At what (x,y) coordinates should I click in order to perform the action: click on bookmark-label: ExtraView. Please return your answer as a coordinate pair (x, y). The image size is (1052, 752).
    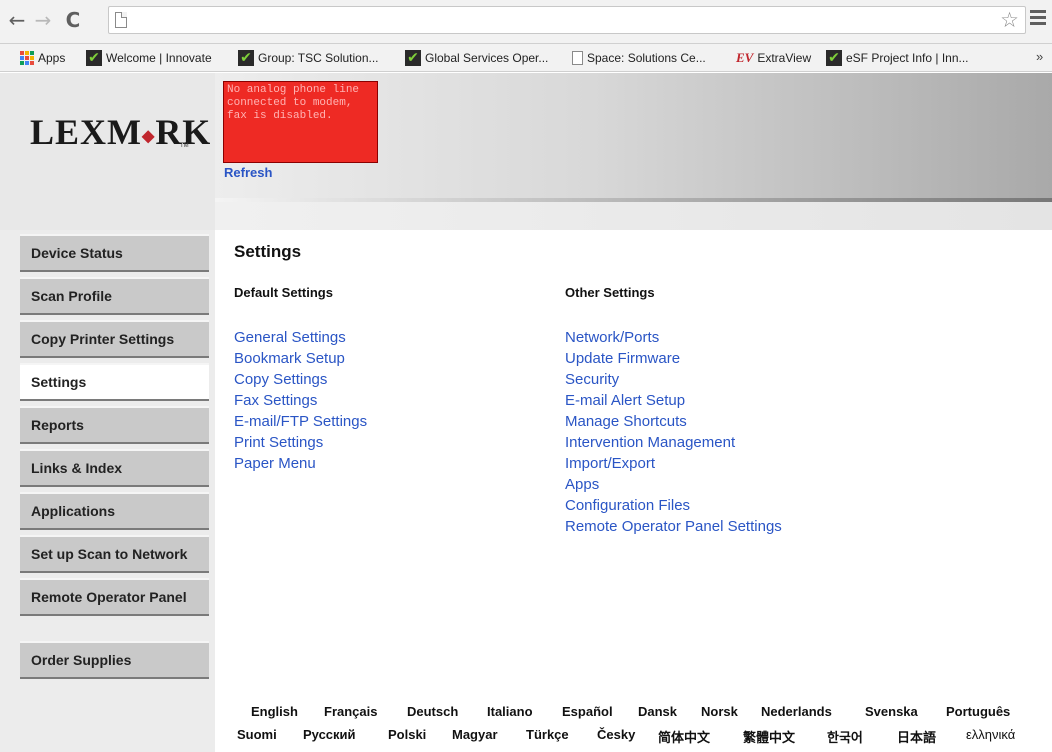
    Looking at the image, I should click on (784, 58).